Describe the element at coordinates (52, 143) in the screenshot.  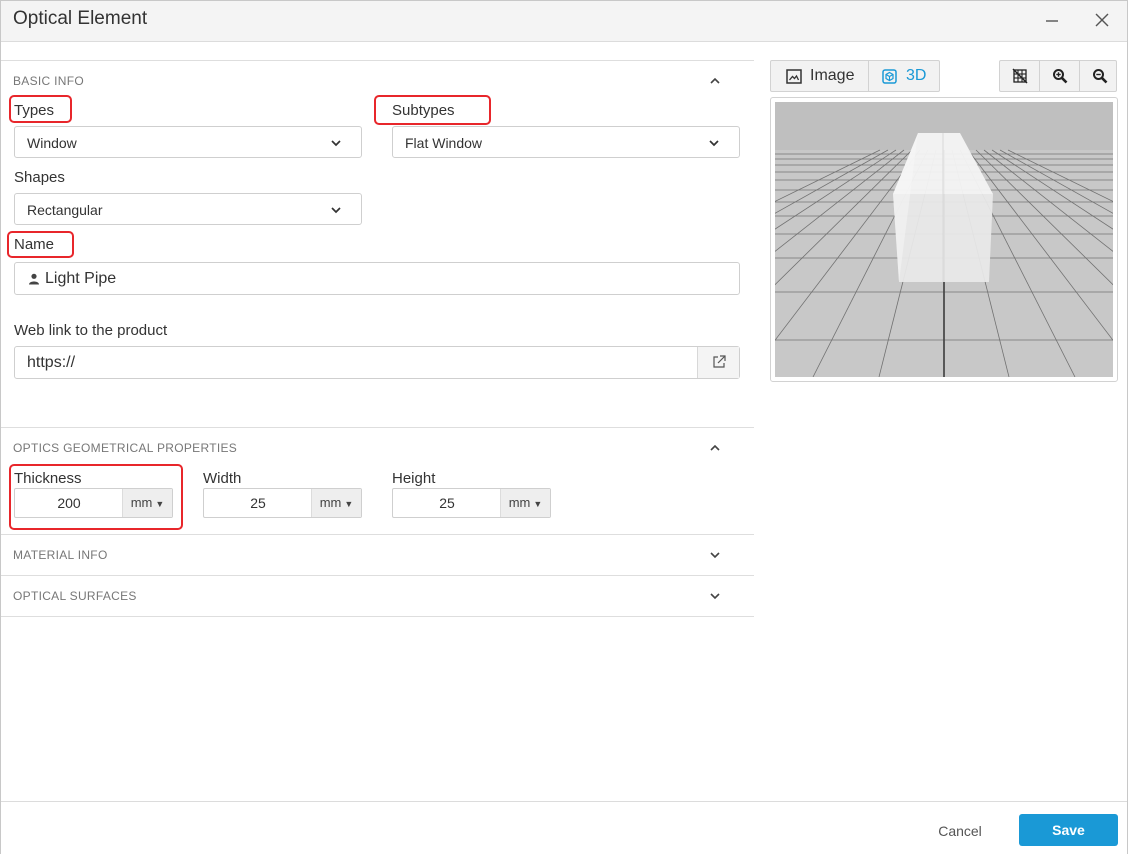
I see `types-select-value: Window` at that location.